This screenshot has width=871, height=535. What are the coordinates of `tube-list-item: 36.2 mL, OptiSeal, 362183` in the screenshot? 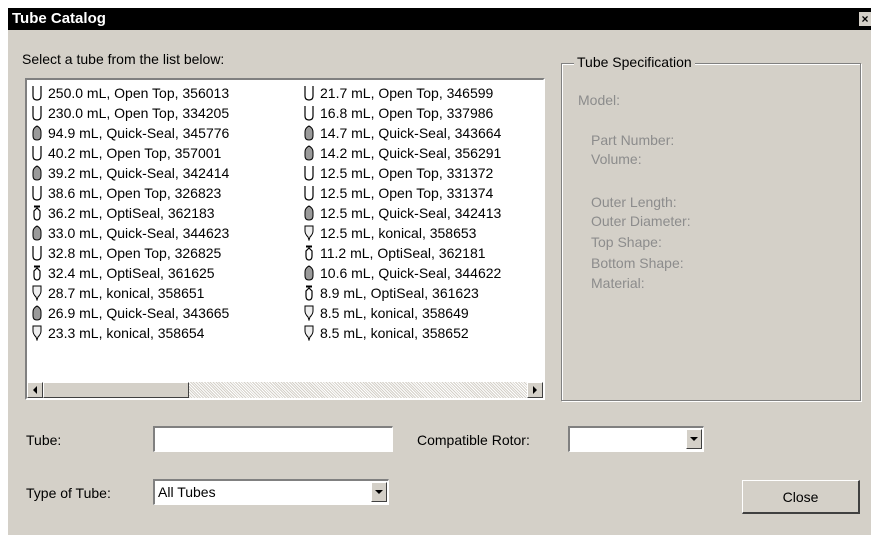 It's located at (130, 213).